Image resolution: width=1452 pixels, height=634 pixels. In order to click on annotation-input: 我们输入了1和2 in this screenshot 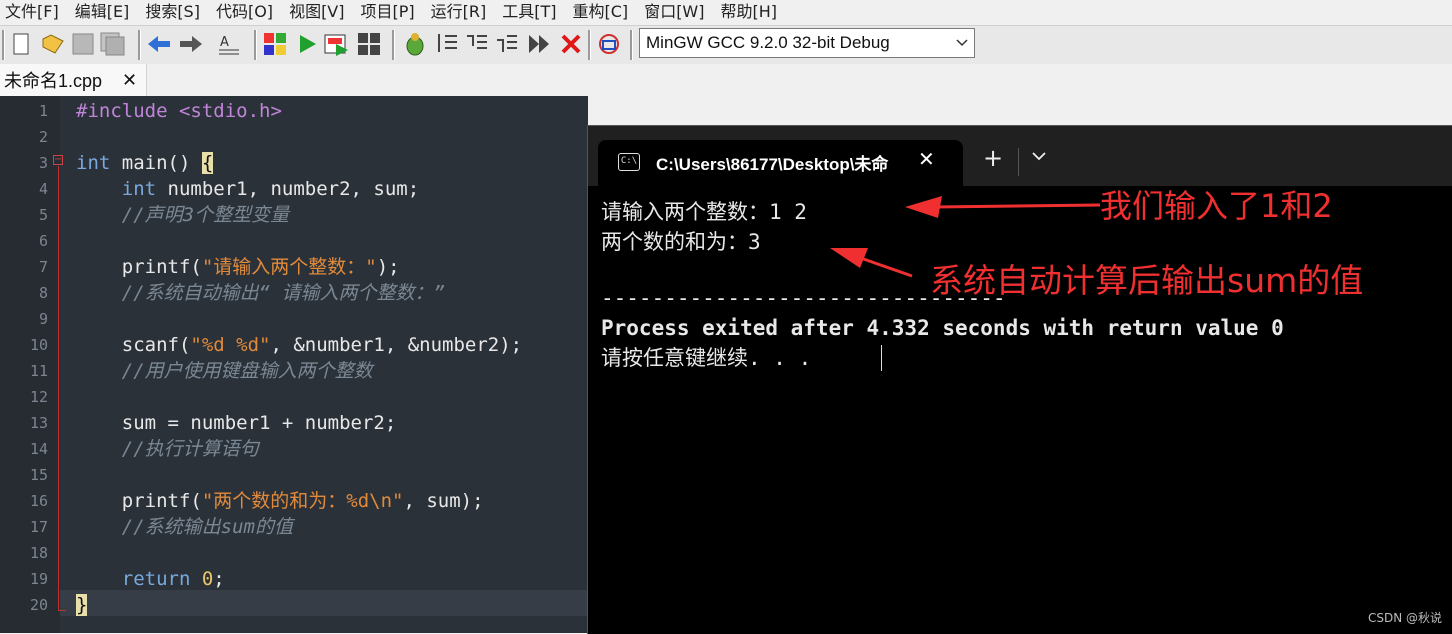, I will do `click(1216, 206)`.